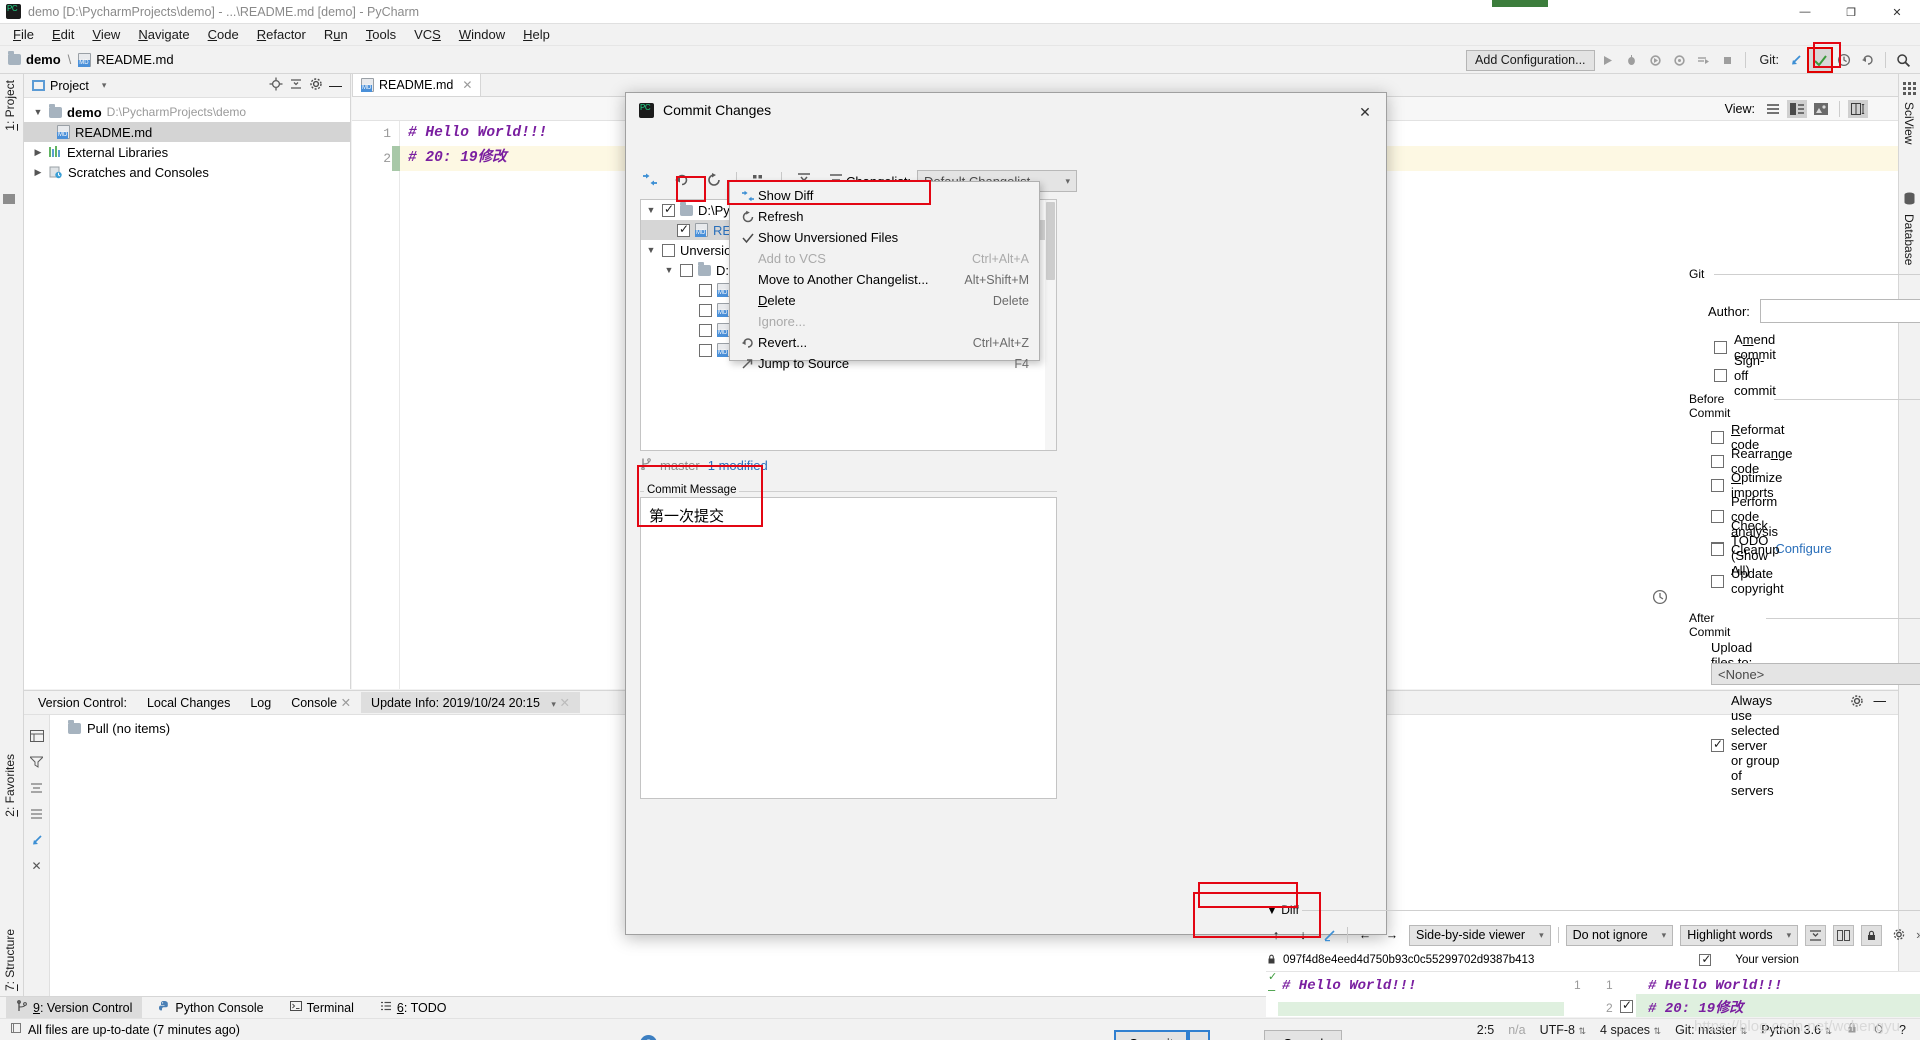  What do you see at coordinates (427, 34) in the screenshot?
I see `menu-vcs: VCS` at bounding box center [427, 34].